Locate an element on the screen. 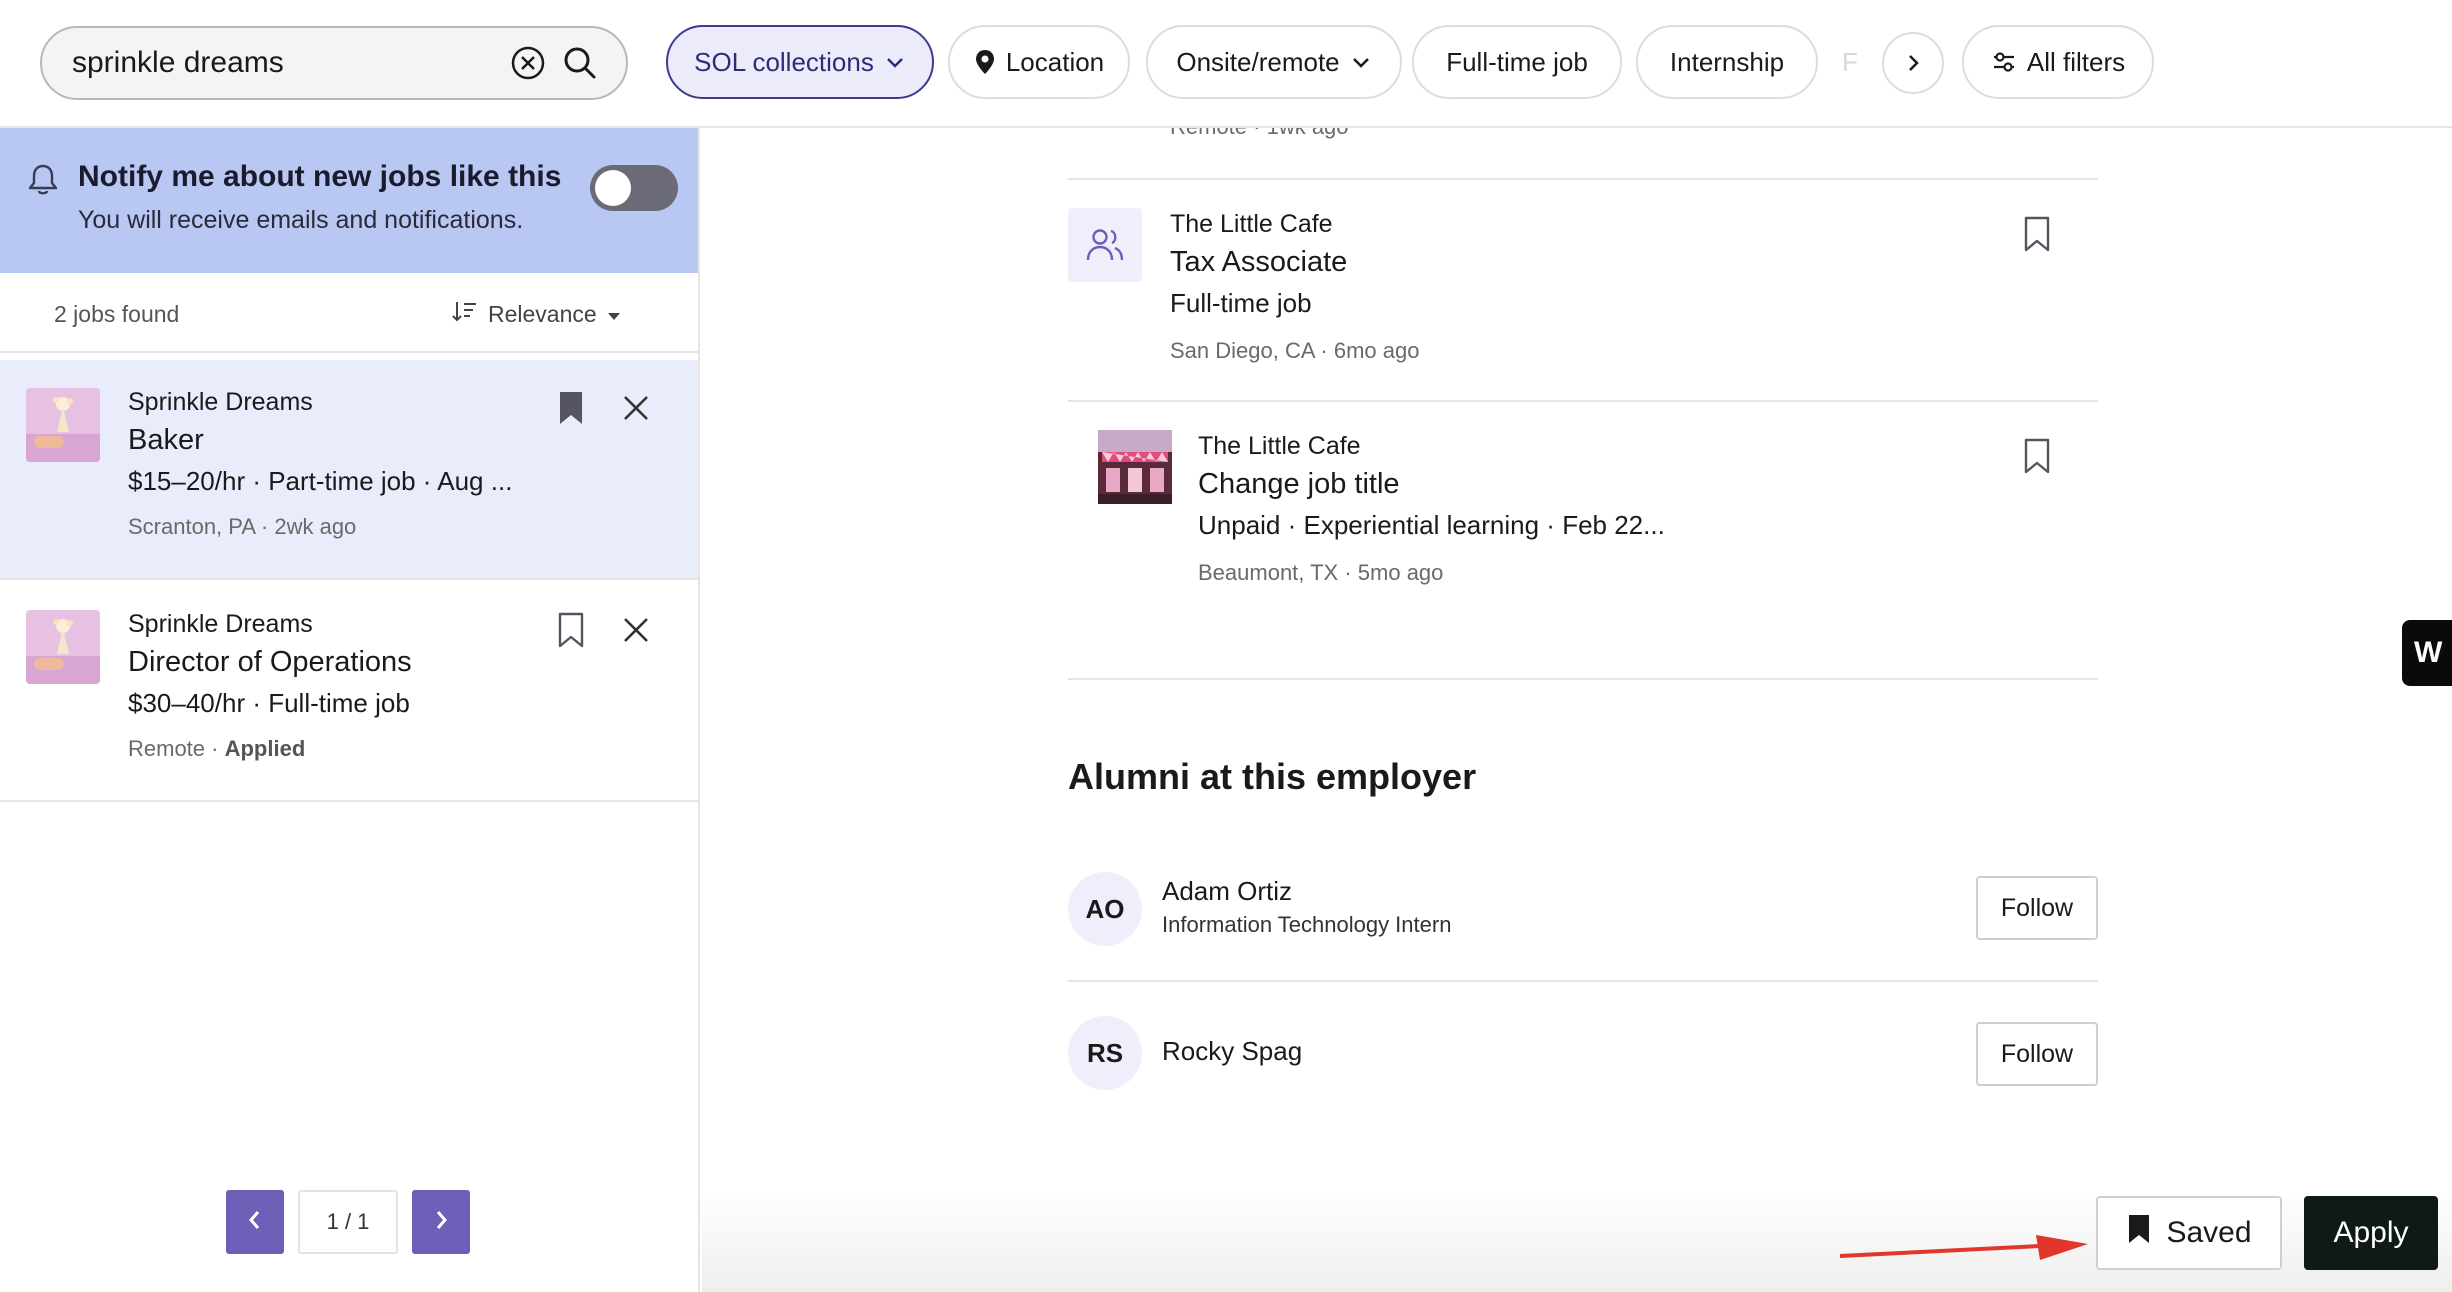 Image resolution: width=2452 pixels, height=1292 pixels. filter-location: Location is located at coordinates (1039, 62).